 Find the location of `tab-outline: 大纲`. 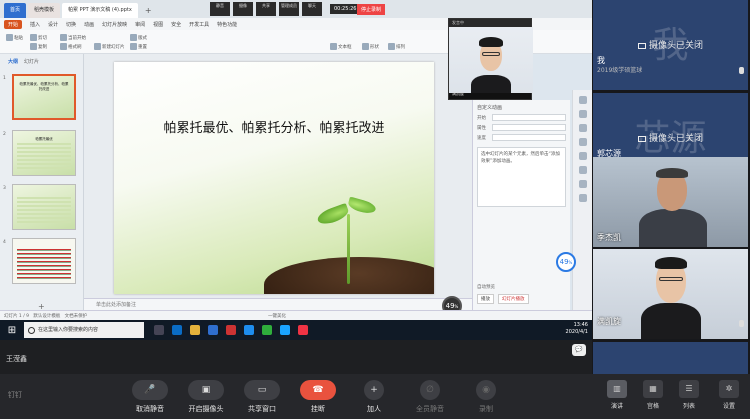

tab-outline: 大纲 is located at coordinates (13, 62).